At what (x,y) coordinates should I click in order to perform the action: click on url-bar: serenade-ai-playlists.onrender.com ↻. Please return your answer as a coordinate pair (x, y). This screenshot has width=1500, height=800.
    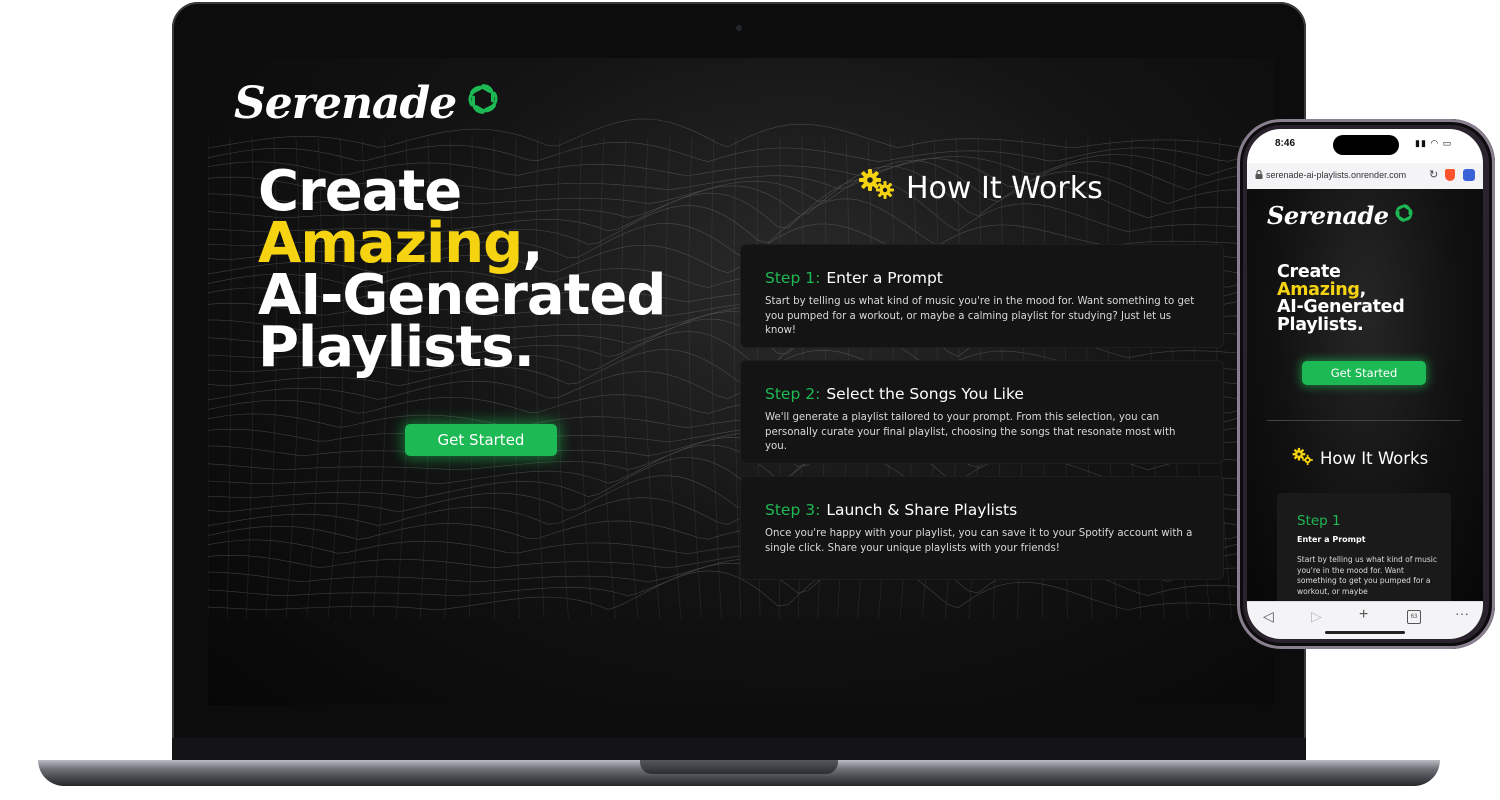
    Looking at the image, I should click on (1365, 176).